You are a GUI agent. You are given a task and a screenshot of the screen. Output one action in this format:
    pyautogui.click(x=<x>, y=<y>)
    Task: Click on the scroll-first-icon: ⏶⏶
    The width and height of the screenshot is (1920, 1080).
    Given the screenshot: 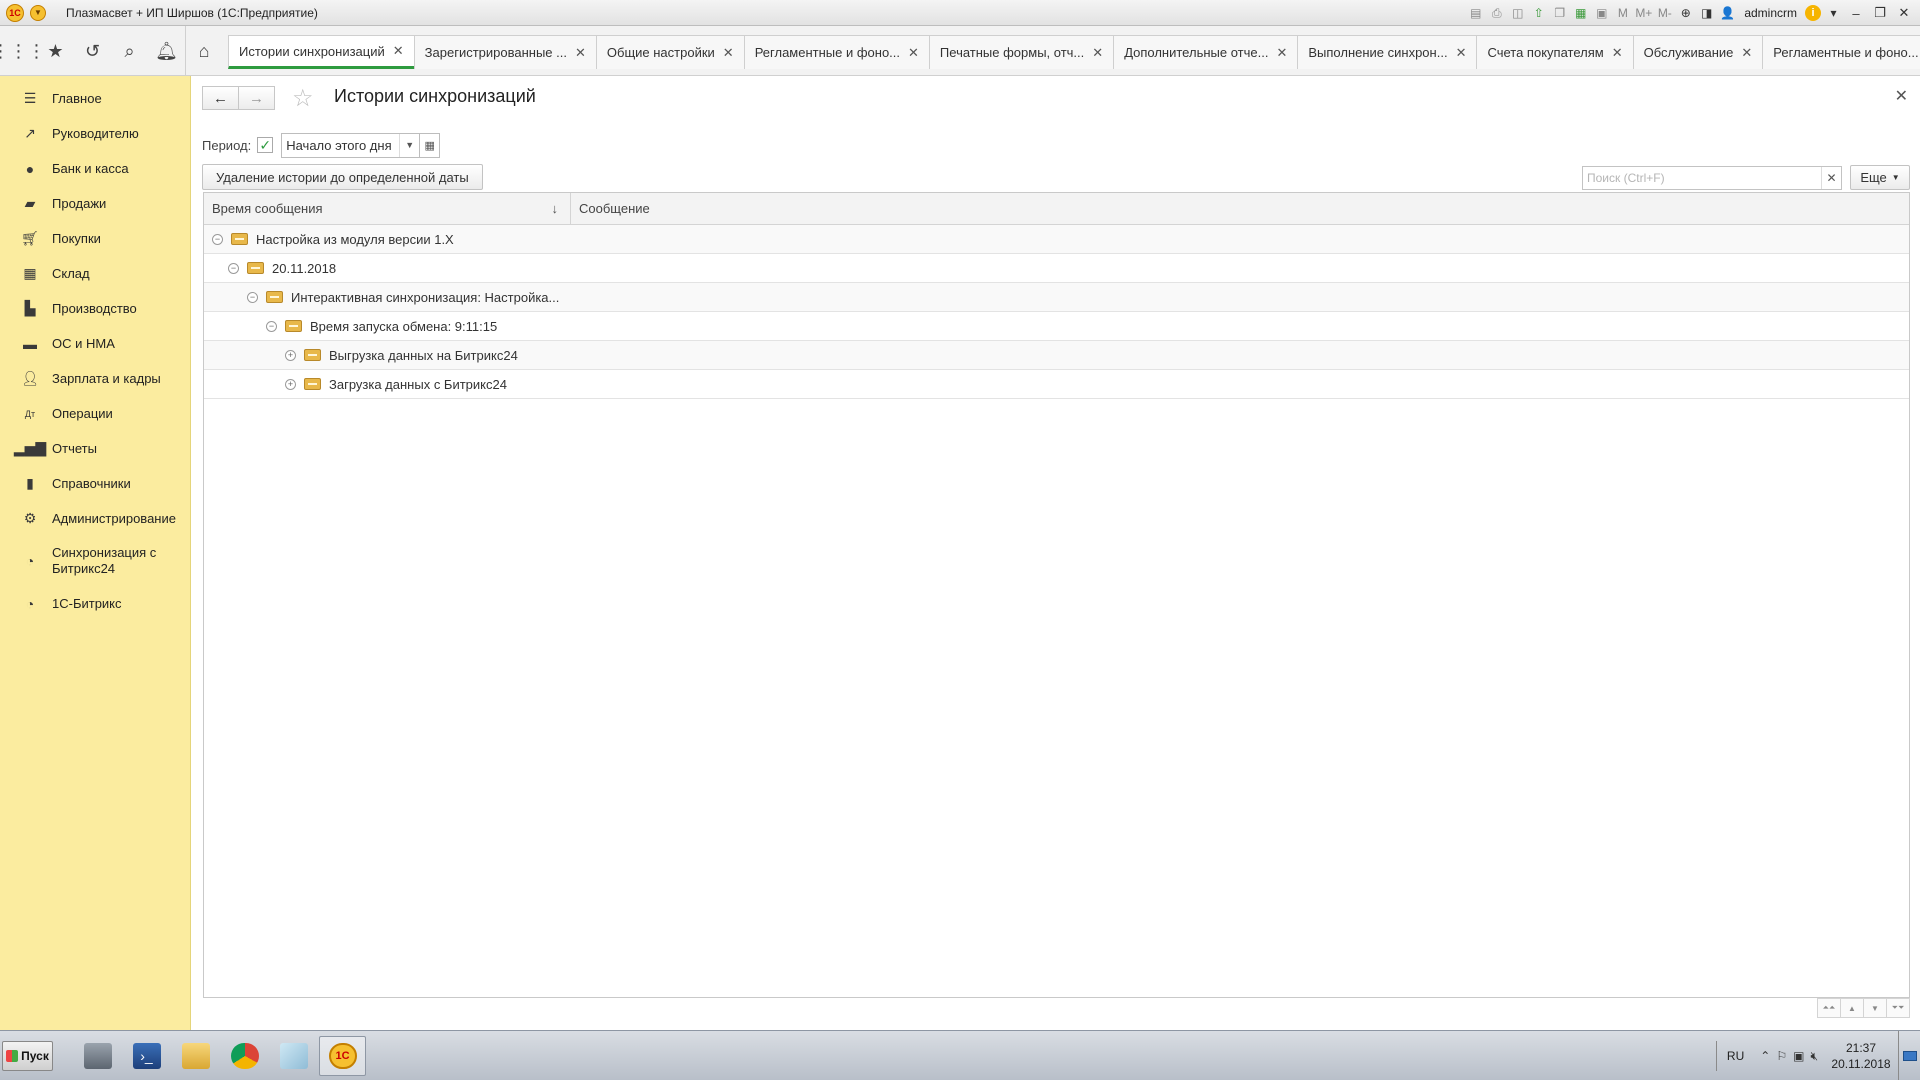 What is the action you would take?
    pyautogui.click(x=1829, y=1008)
    